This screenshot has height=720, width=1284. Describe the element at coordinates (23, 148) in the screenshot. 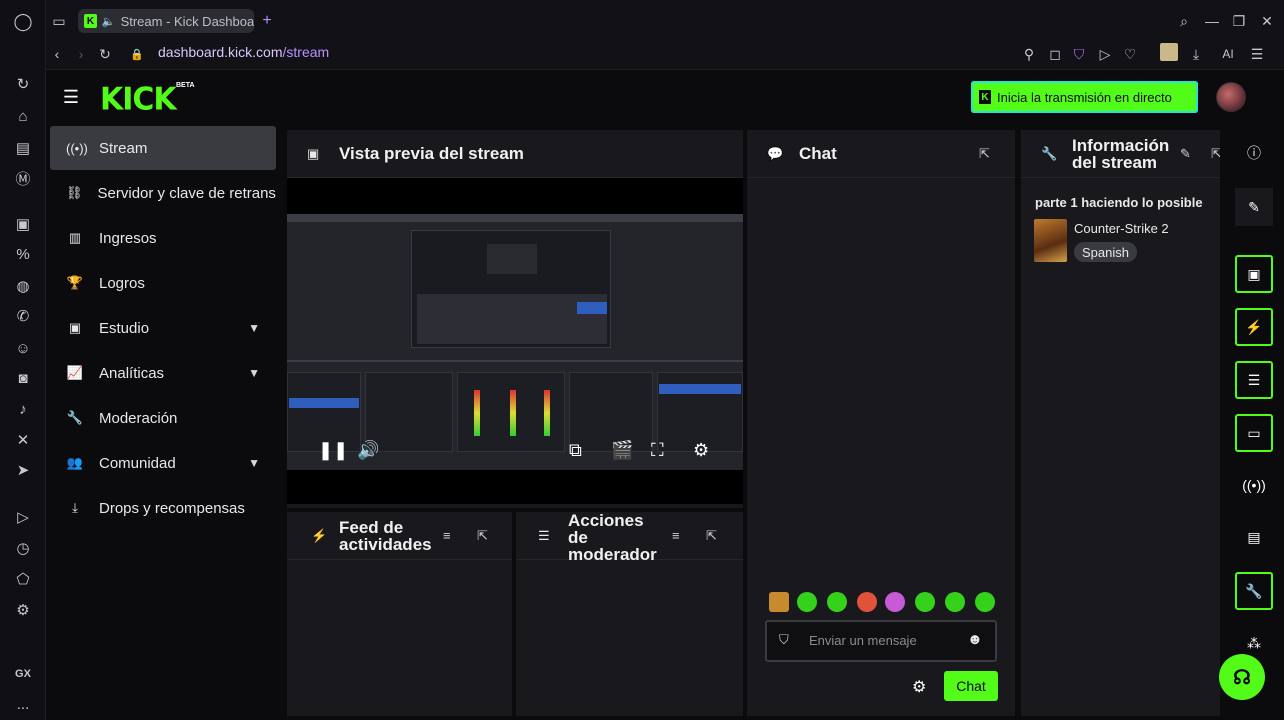

I see `wallet-icon: ▤` at that location.